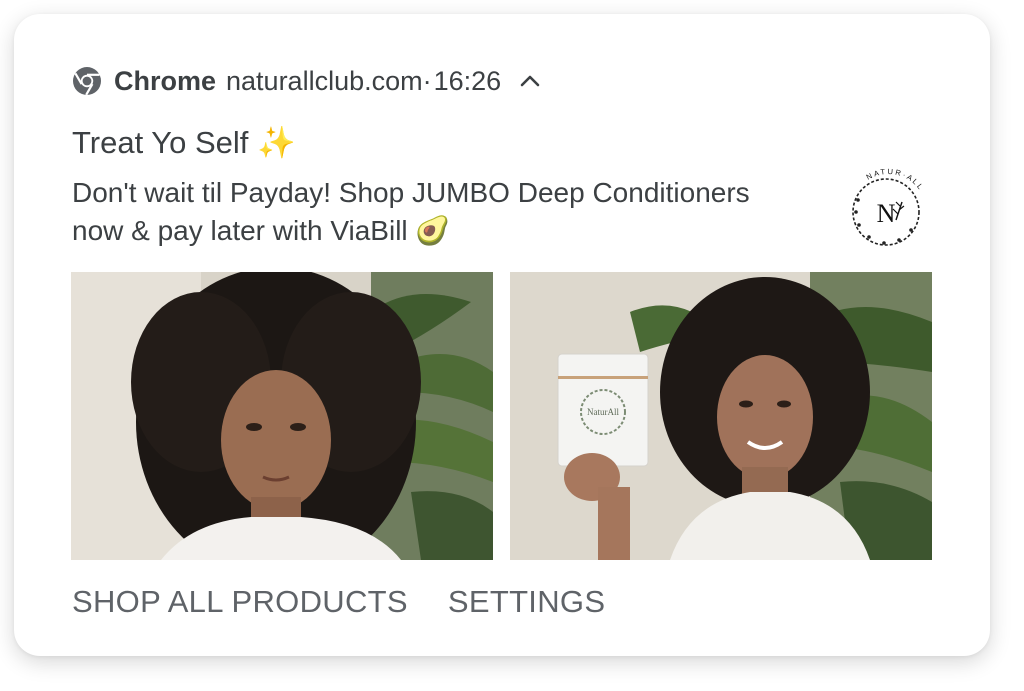 Image resolution: width=1024 pixels, height=691 pixels. Describe the element at coordinates (165, 80) in the screenshot. I see `app-name: Chrome` at that location.